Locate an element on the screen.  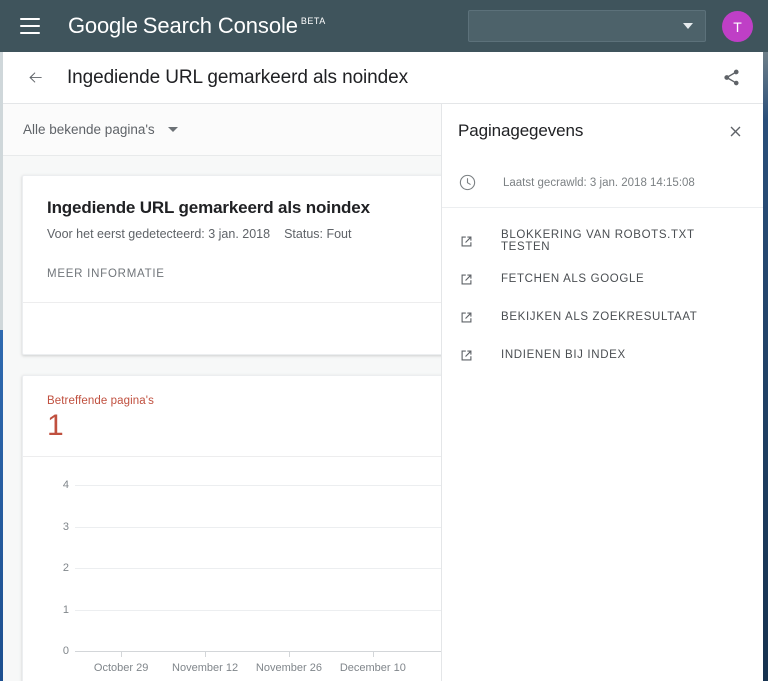
chart-y-tick-label: 3 is located at coordinates (65, 526).